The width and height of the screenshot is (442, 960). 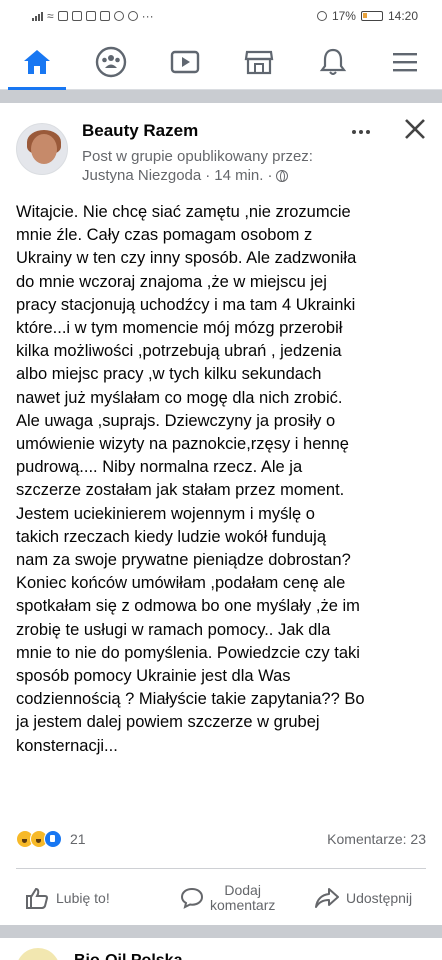 I want to click on share-button: Udostępnij, so click(x=363, y=898).